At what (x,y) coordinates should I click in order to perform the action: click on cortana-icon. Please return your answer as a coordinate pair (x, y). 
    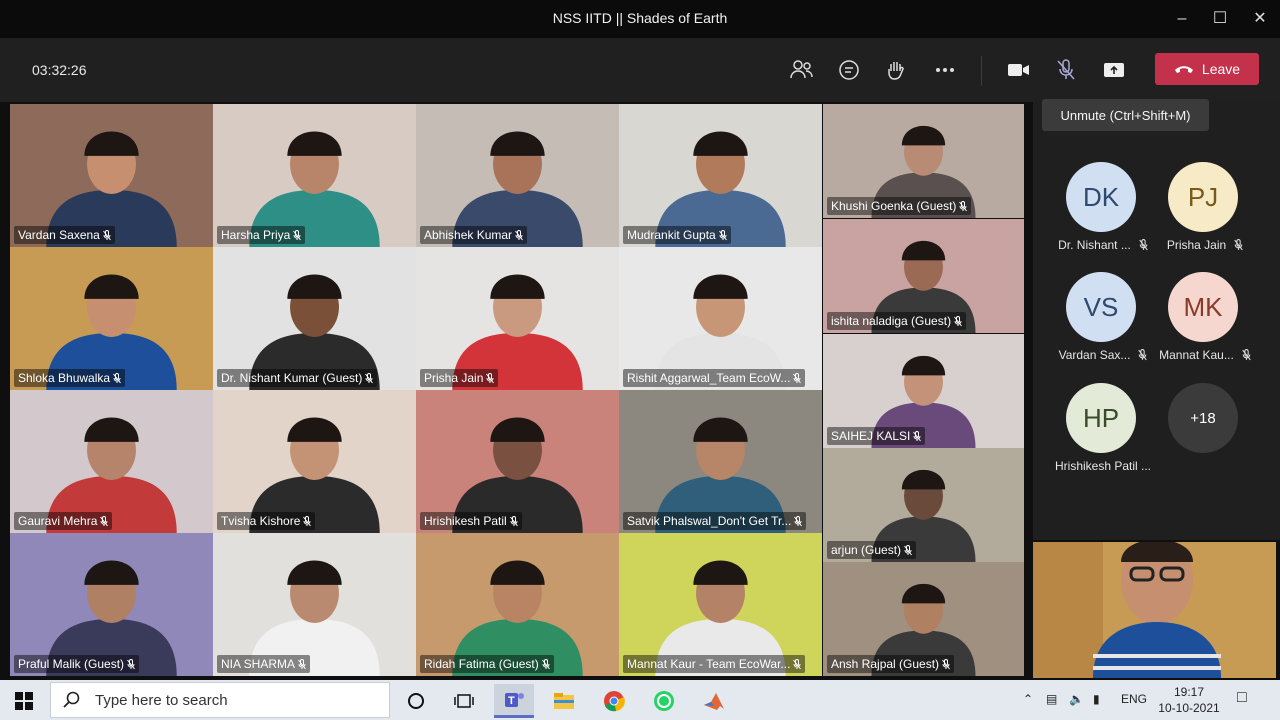
    Looking at the image, I should click on (416, 701).